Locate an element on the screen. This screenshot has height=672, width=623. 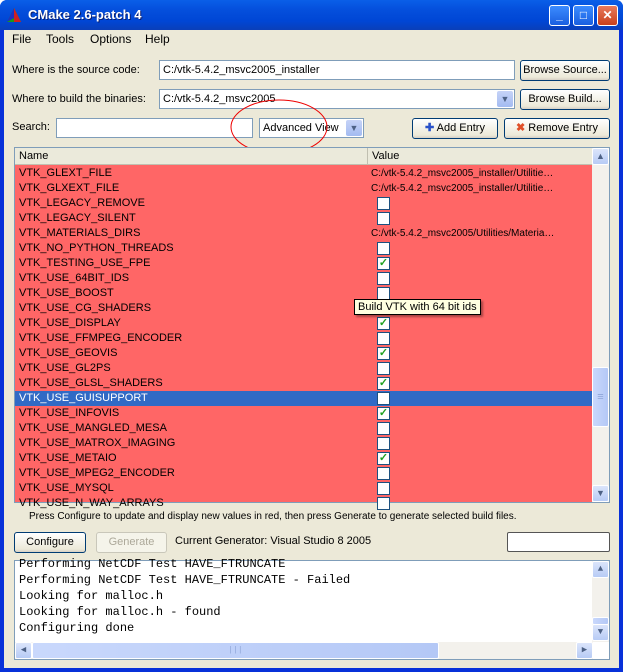
table-row: VTK_USE_FFMPEG_ENCODER is located at coordinates (304, 338).